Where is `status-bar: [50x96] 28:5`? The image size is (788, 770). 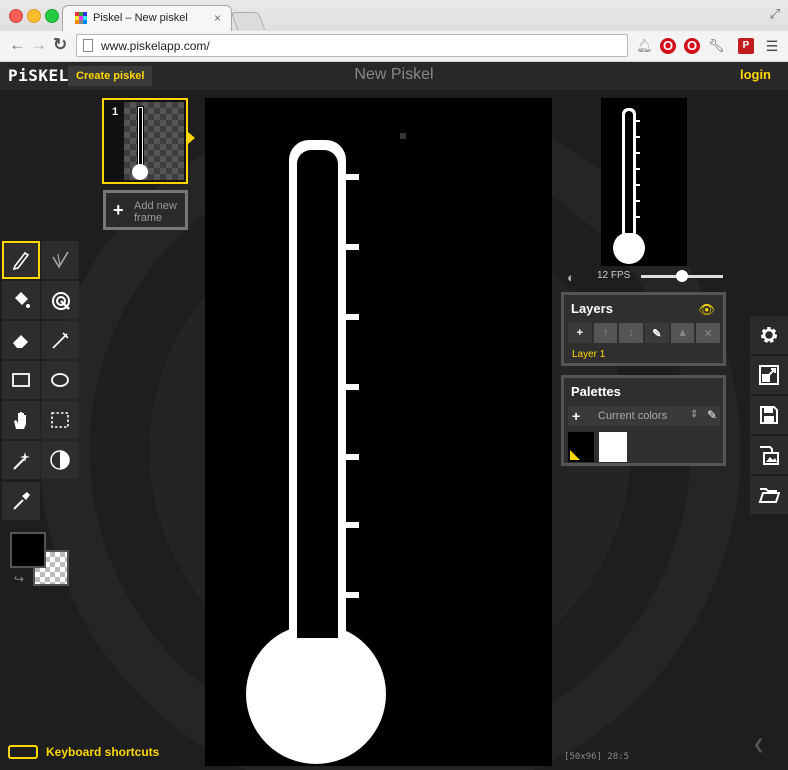 status-bar: [50x96] 28:5 is located at coordinates (596, 757).